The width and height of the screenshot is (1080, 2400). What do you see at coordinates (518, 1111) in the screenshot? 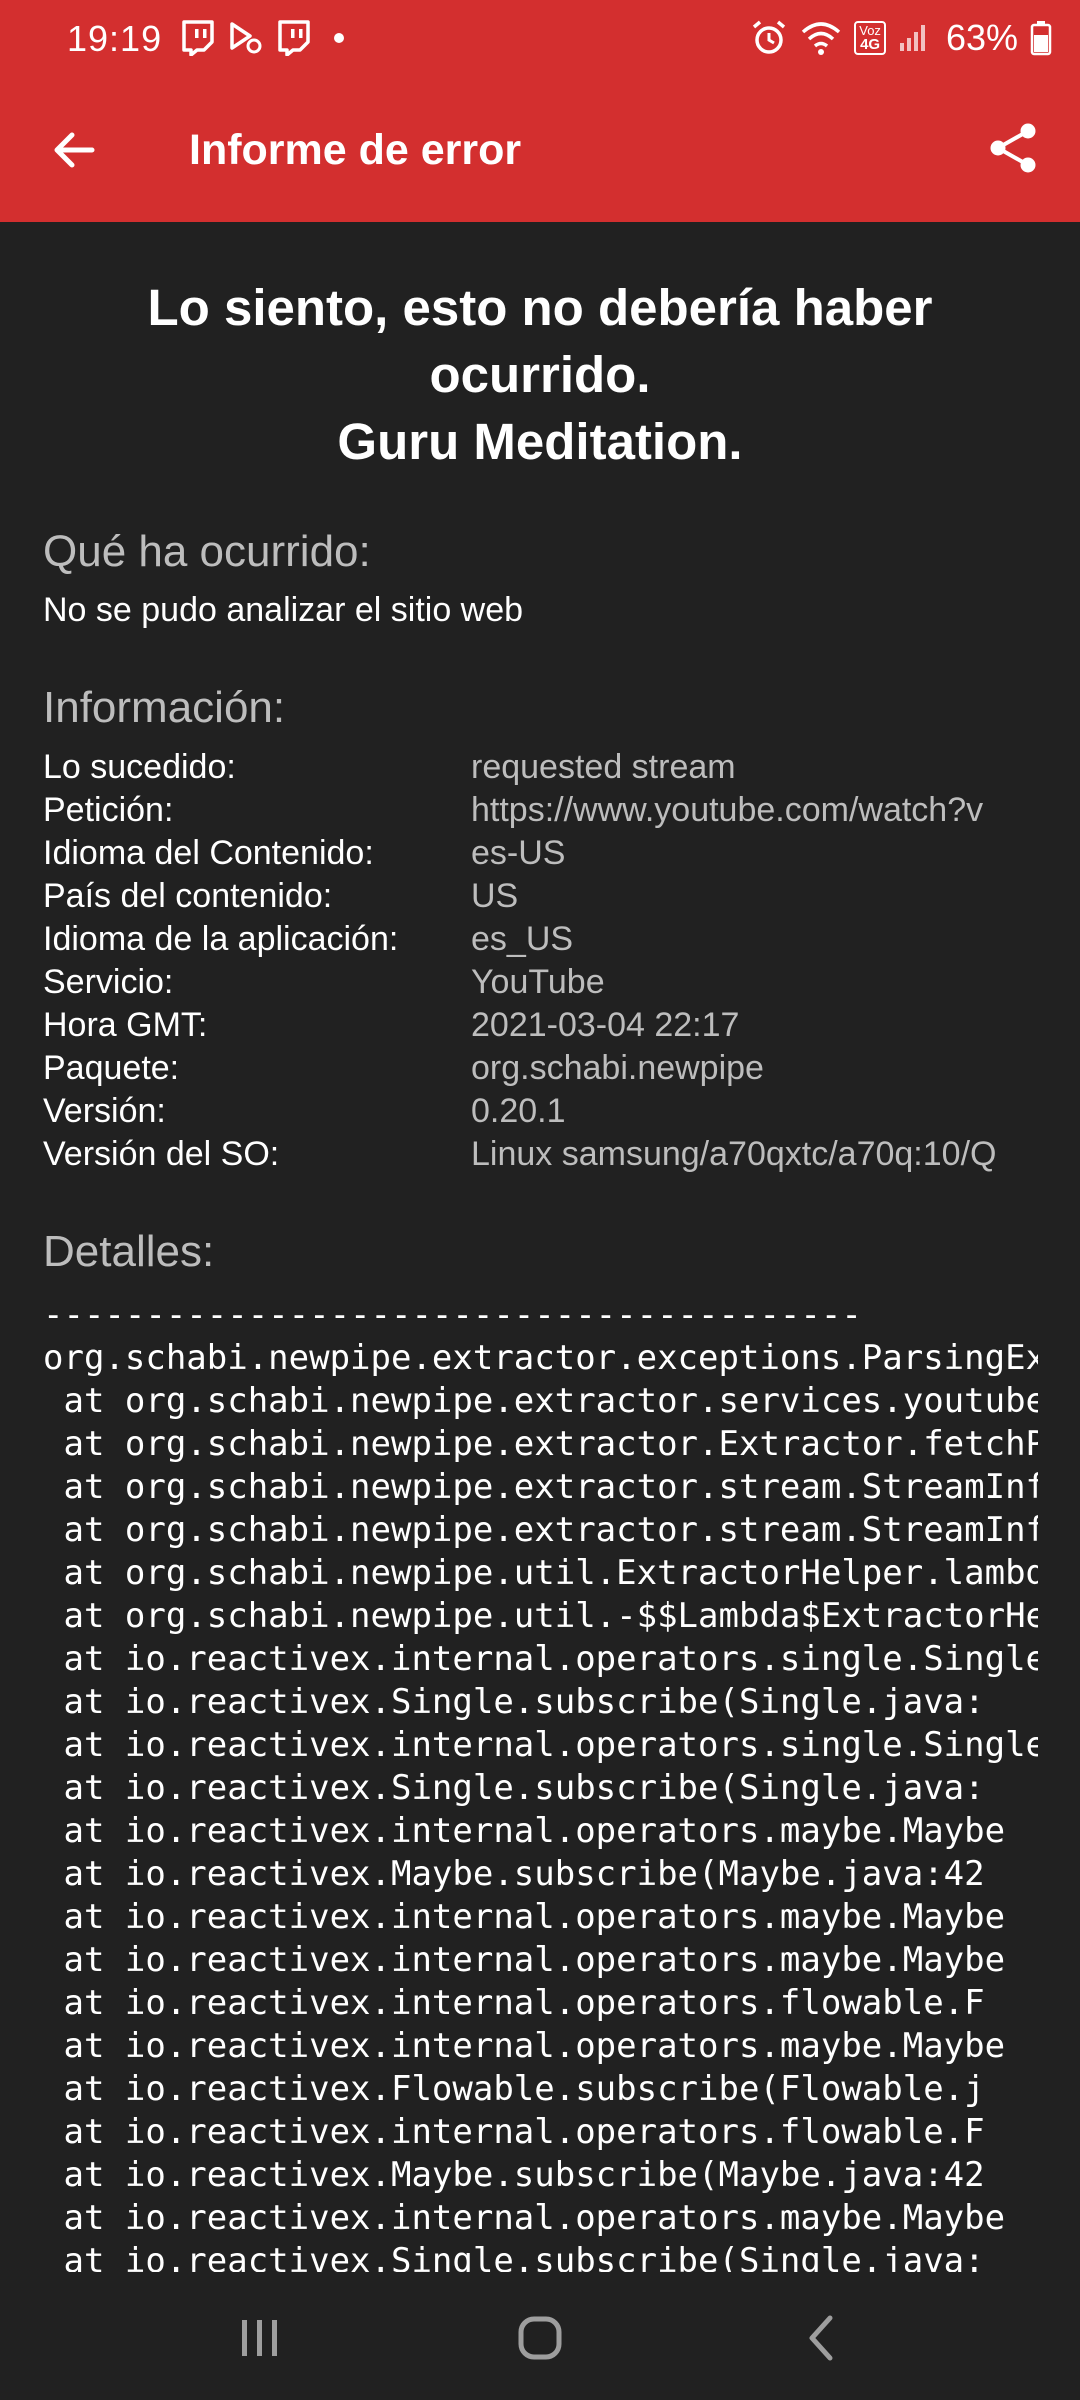
I see `info-value: 0.20.1` at bounding box center [518, 1111].